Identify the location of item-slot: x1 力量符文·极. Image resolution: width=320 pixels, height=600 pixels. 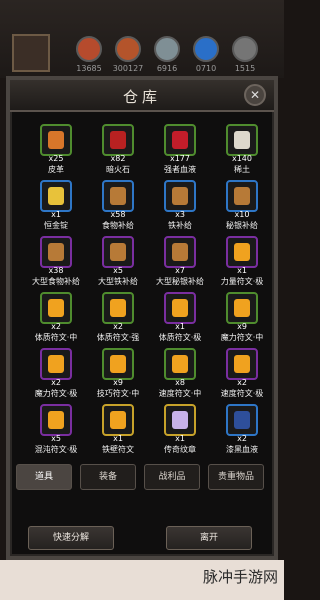
(242, 264).